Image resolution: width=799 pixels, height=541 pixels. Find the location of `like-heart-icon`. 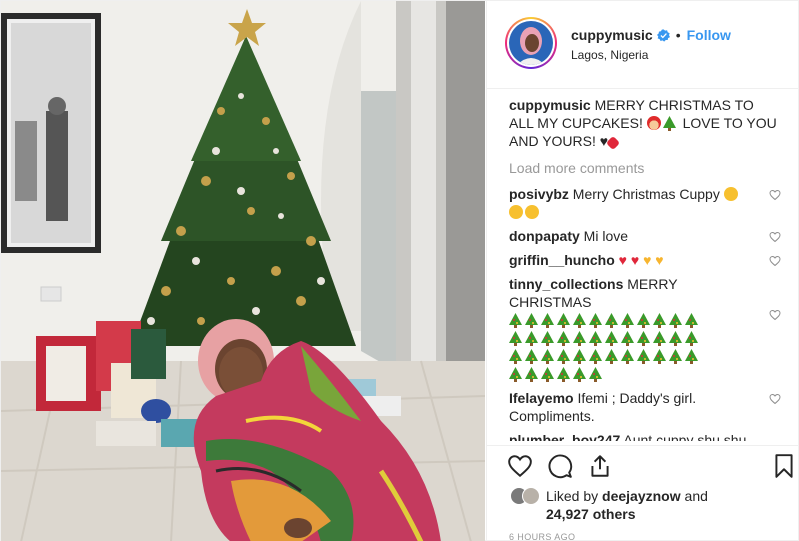

like-heart-icon is located at coordinates (520, 466).